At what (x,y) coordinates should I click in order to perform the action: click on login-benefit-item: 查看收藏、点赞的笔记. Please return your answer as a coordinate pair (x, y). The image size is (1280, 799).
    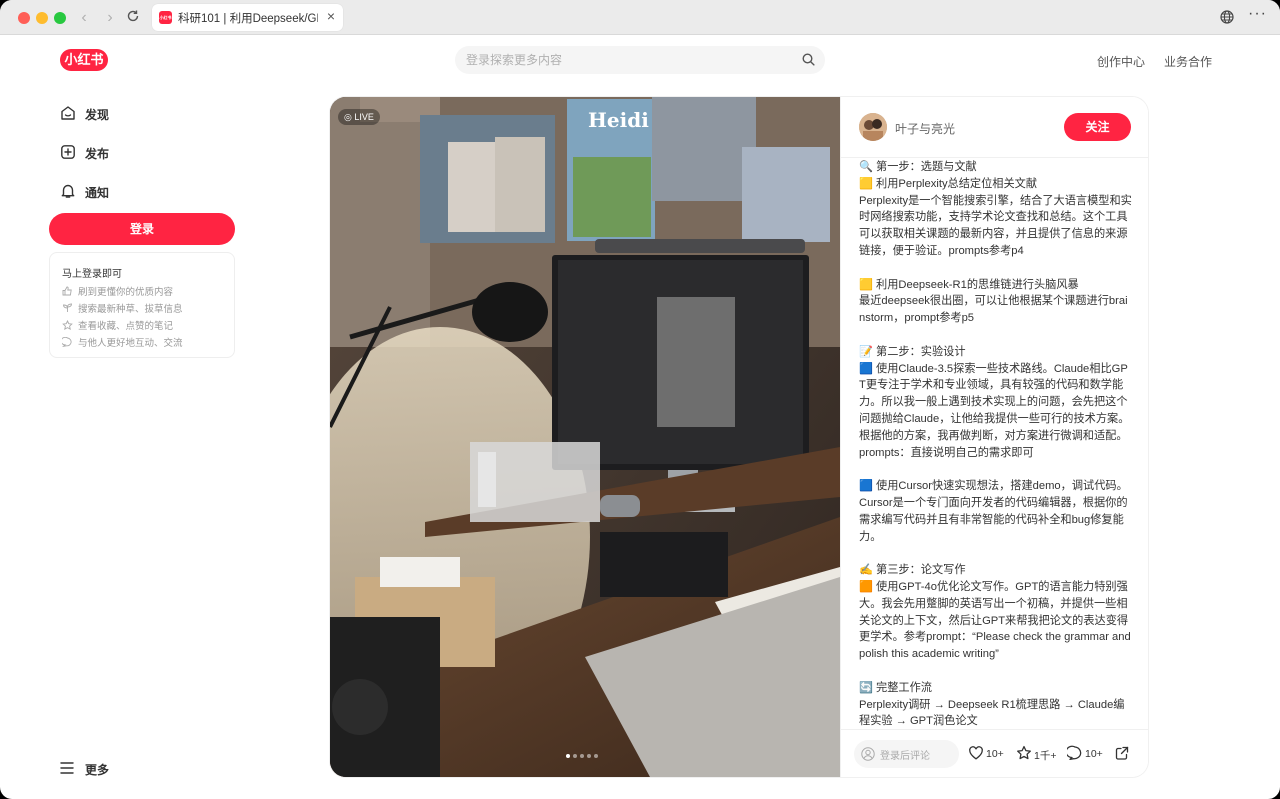
    Looking at the image, I should click on (117, 325).